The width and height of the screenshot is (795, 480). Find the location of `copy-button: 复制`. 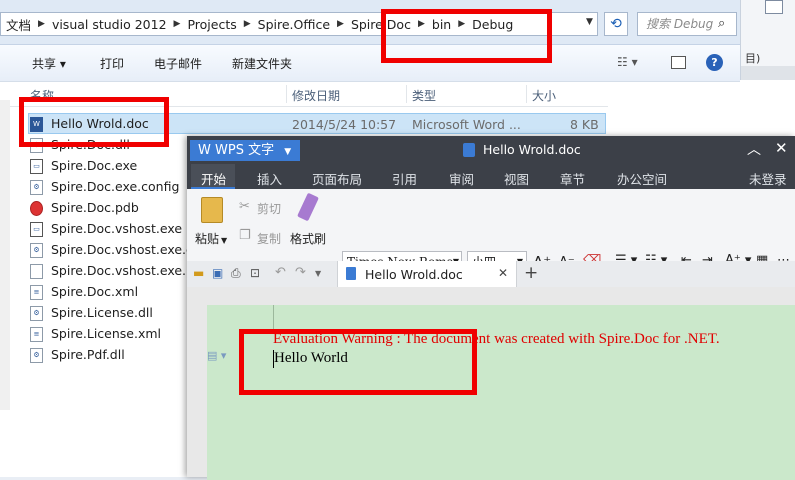

copy-button: 复制 is located at coordinates (269, 238).